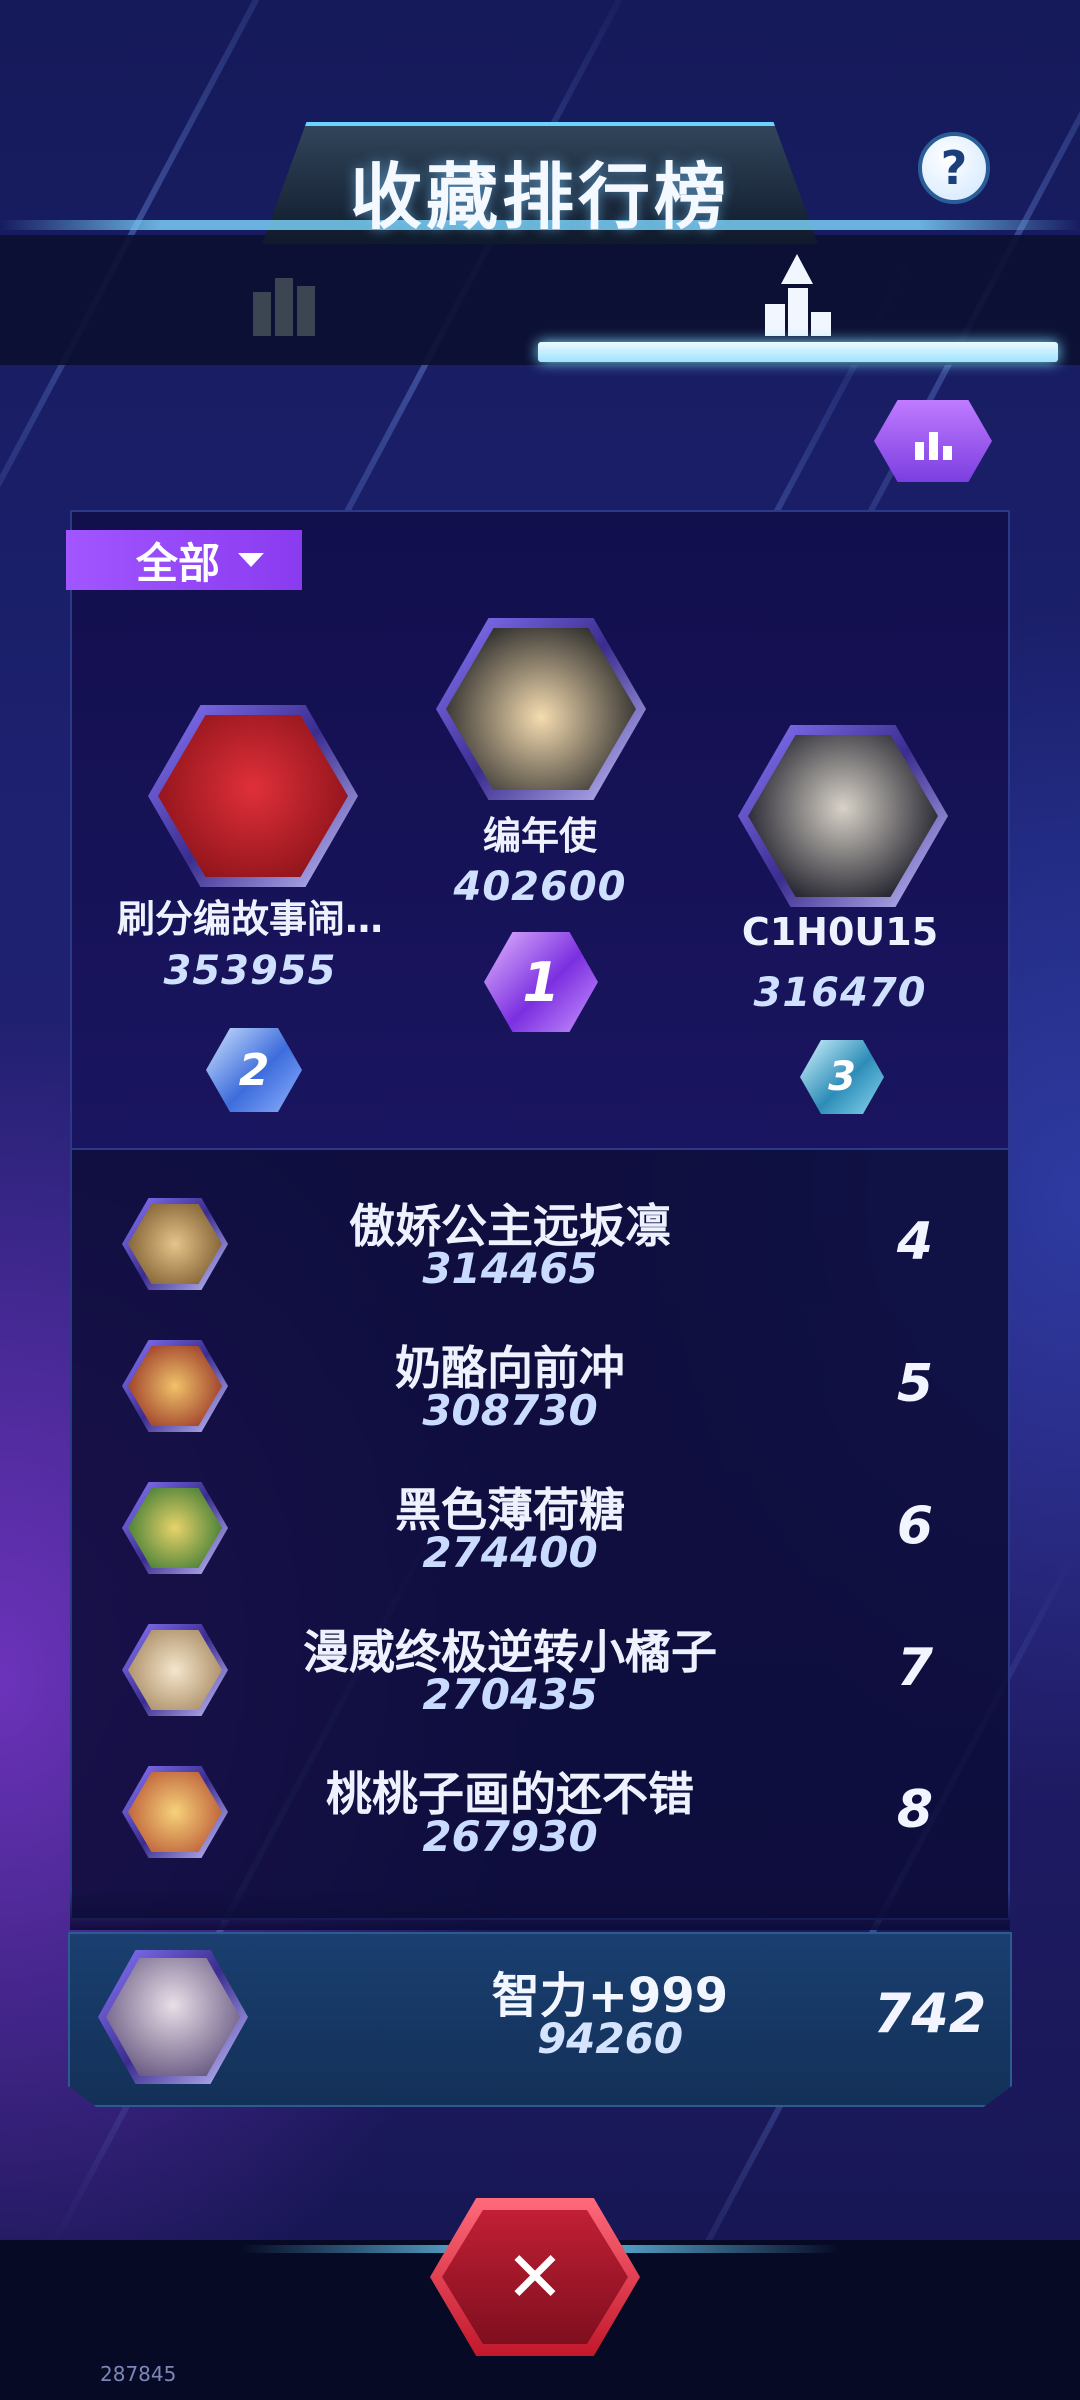  Describe the element at coordinates (535, 2277) in the screenshot. I see `close-icon: ✕` at that location.